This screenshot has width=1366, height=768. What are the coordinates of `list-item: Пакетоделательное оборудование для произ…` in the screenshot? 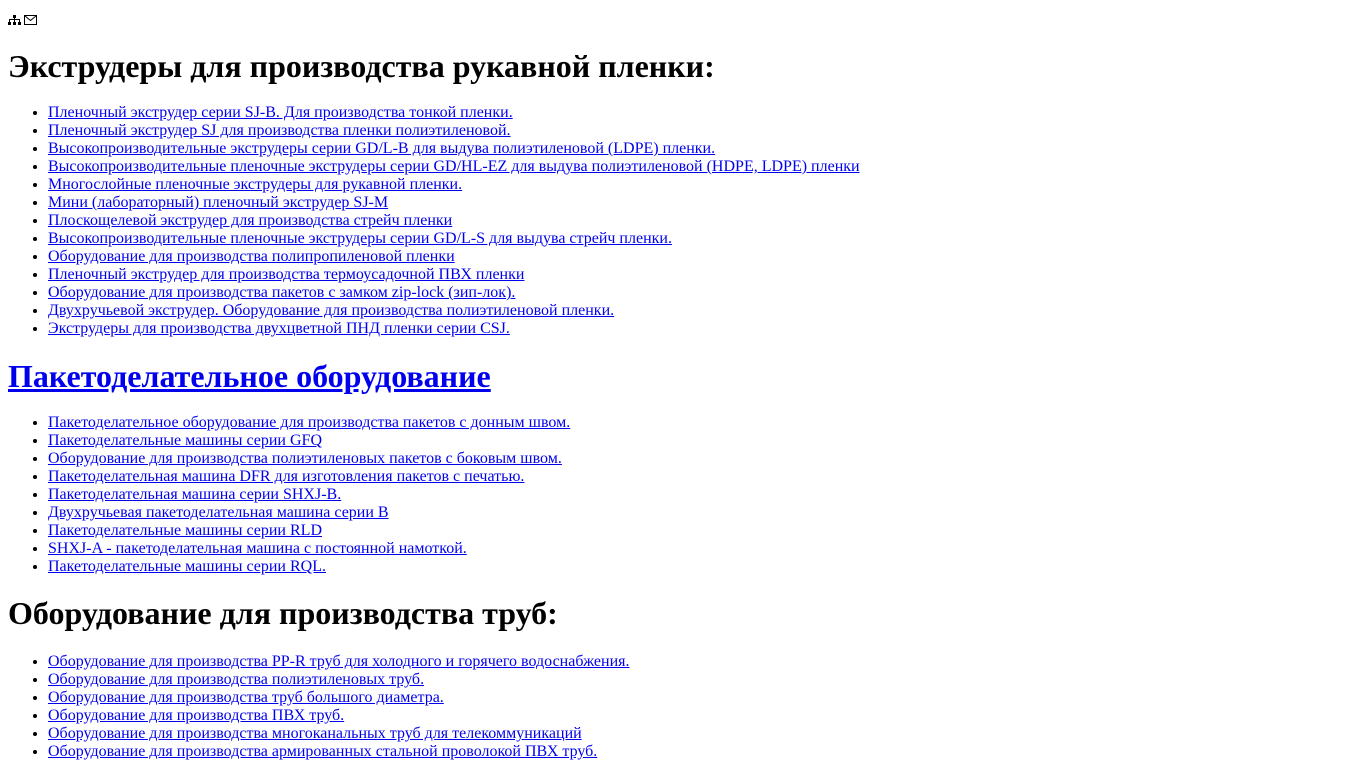 It's located at (707, 423).